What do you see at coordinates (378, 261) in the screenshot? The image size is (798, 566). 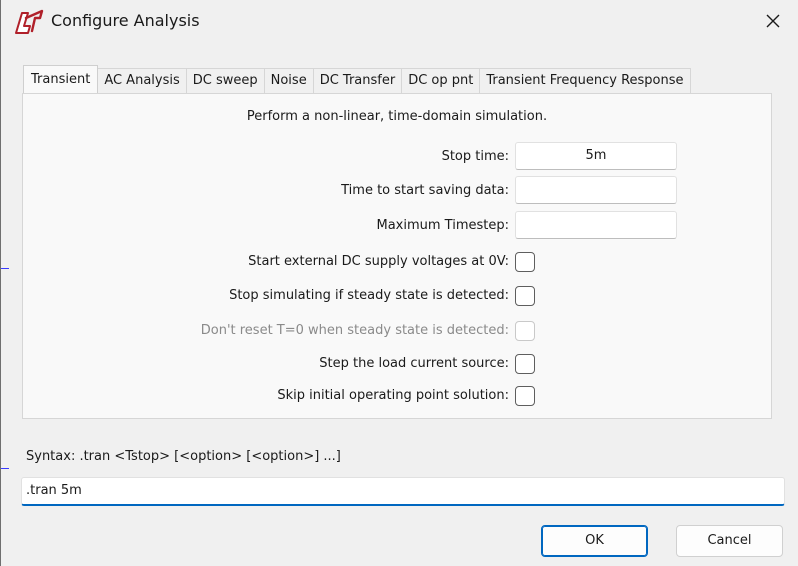 I see `option-label-ext-dc-0v: Start external DC supply voltages at 0V:` at bounding box center [378, 261].